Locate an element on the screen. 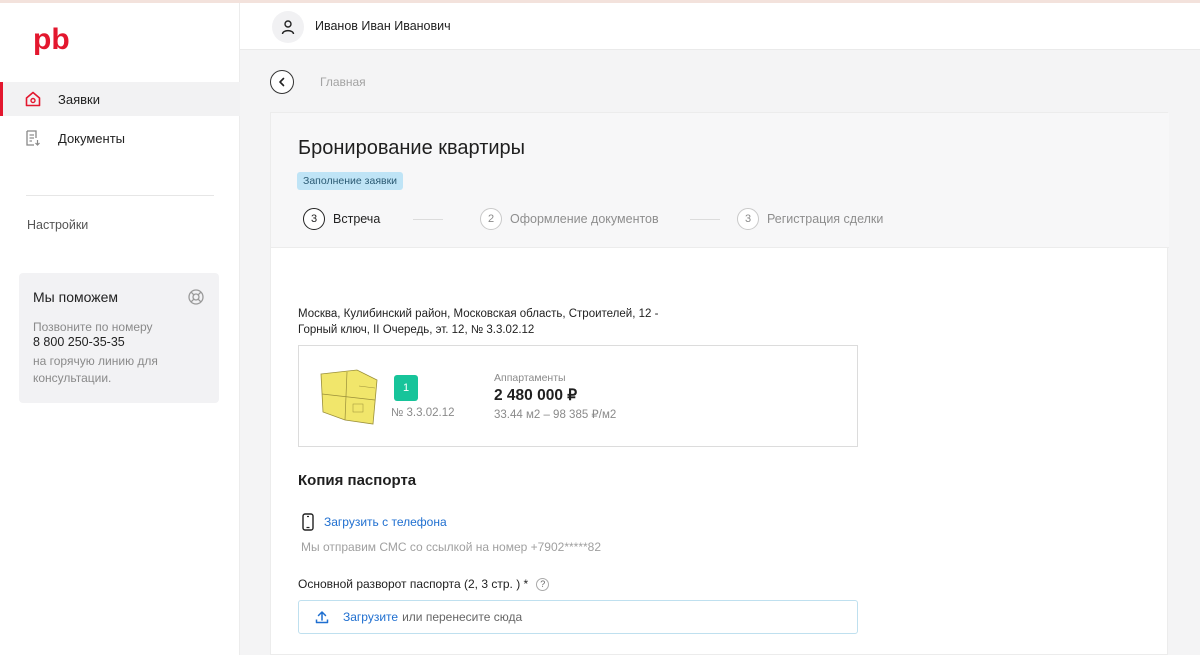 This screenshot has height=655, width=1200. apartment-type: Аппартаменты is located at coordinates (530, 378).